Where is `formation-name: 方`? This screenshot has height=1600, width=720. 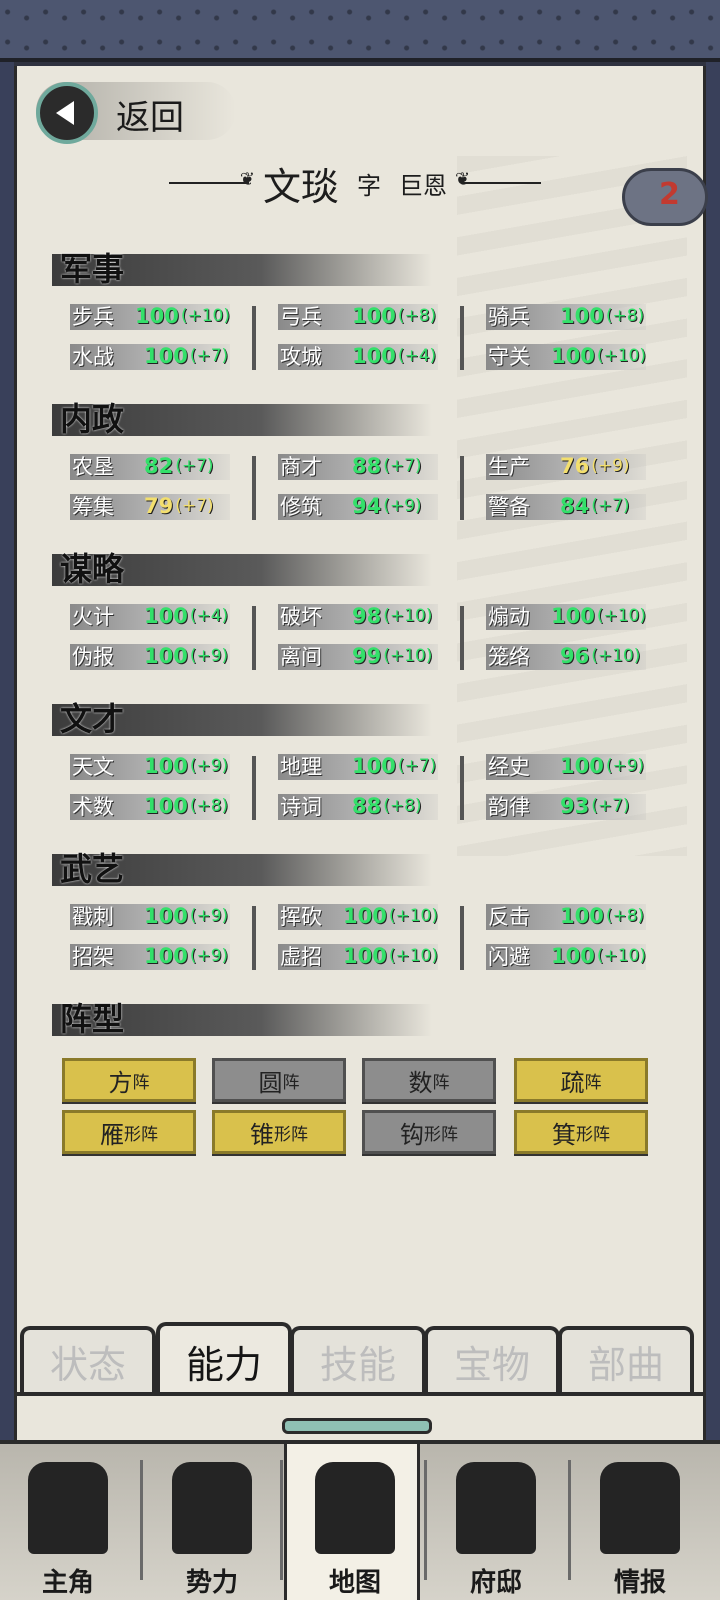
formation-name: 方 is located at coordinates (120, 1082).